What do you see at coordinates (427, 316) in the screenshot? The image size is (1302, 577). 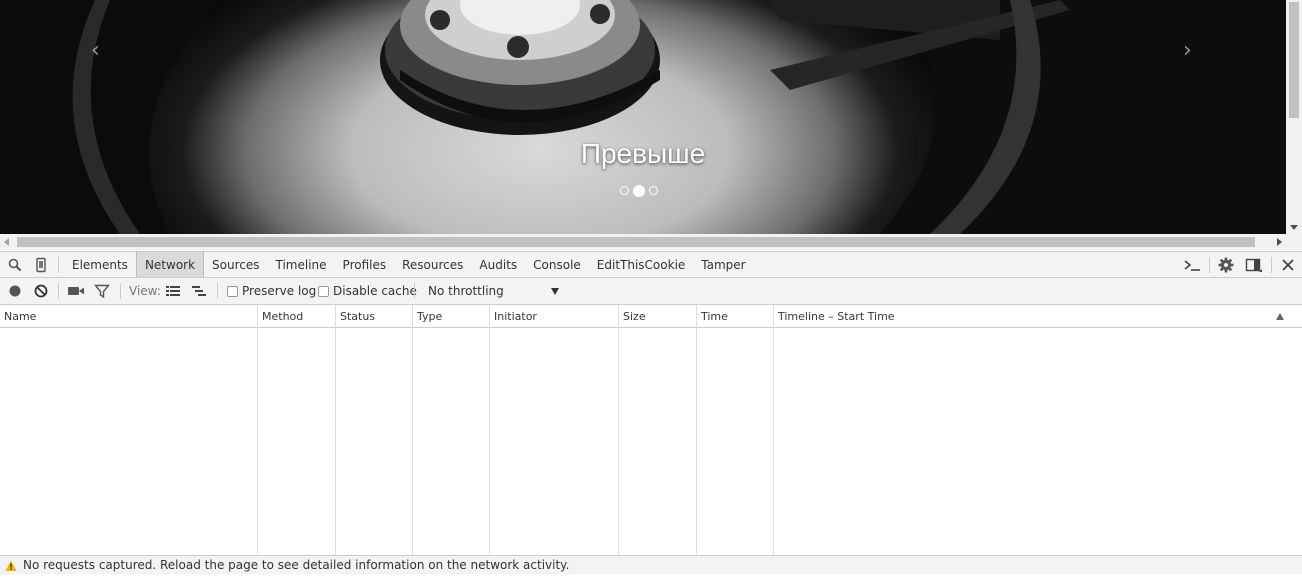 I see `column-header-type: Type` at bounding box center [427, 316].